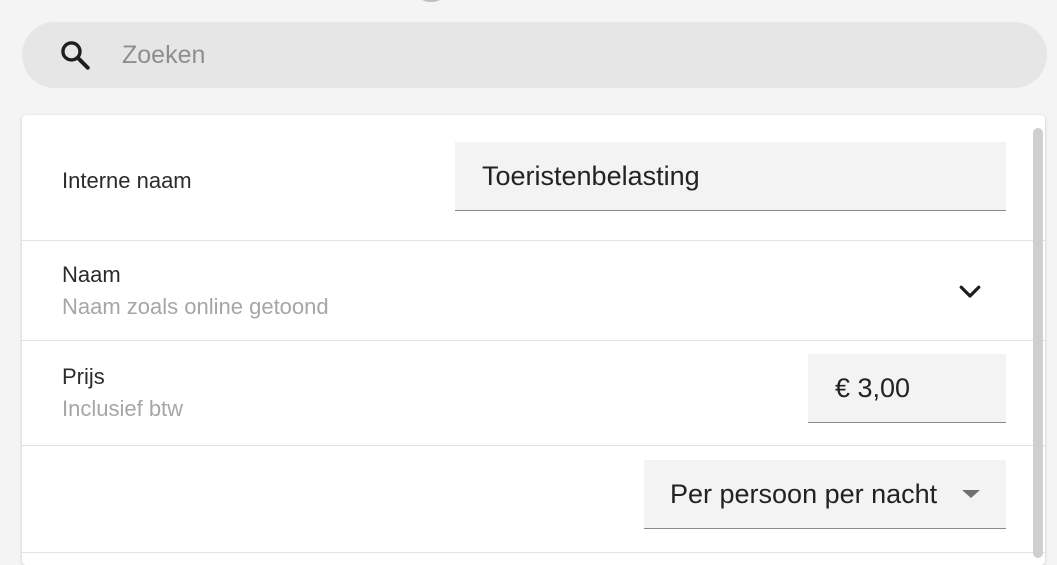  What do you see at coordinates (730, 176) in the screenshot?
I see `internal-name-field: Toeristenbelasting` at bounding box center [730, 176].